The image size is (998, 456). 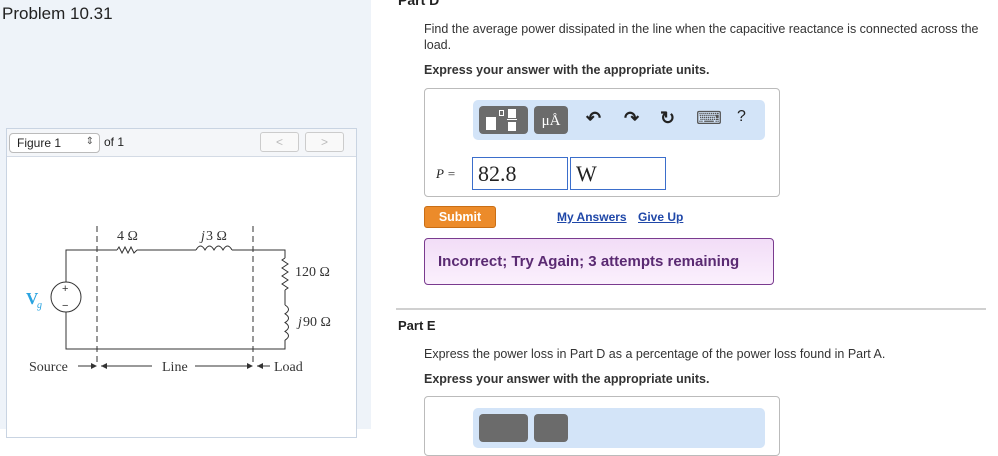 What do you see at coordinates (214, 248) in the screenshot?
I see `line-inductor` at bounding box center [214, 248].